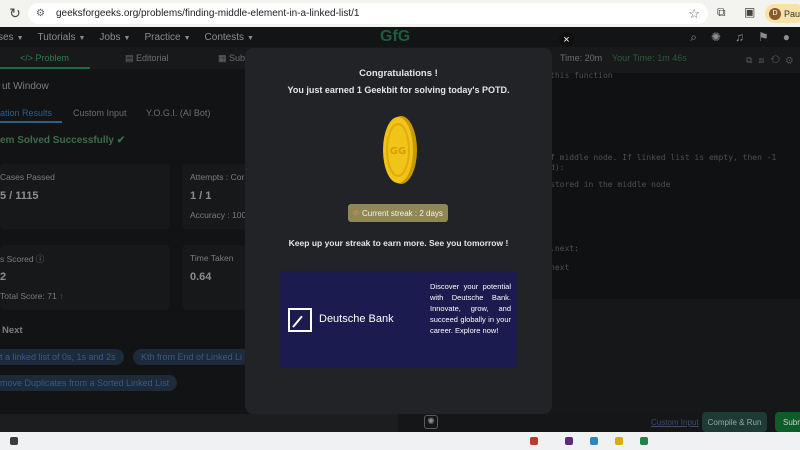 Image resolution: width=800 pixels, height=450 pixels. Describe the element at coordinates (12, 330) in the screenshot. I see `next-heading: Next` at that location.